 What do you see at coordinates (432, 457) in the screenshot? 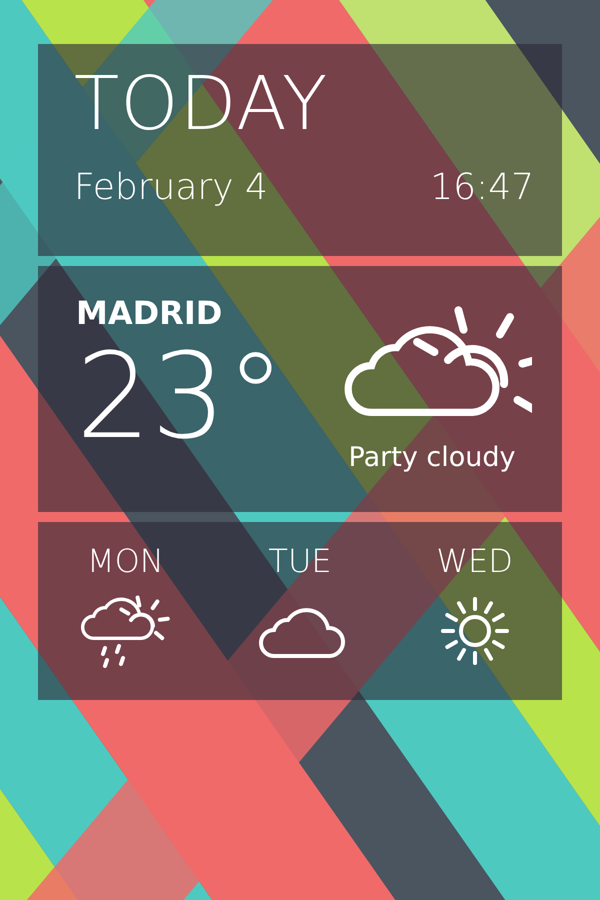
I see `condition-label: Party cloudy` at bounding box center [432, 457].